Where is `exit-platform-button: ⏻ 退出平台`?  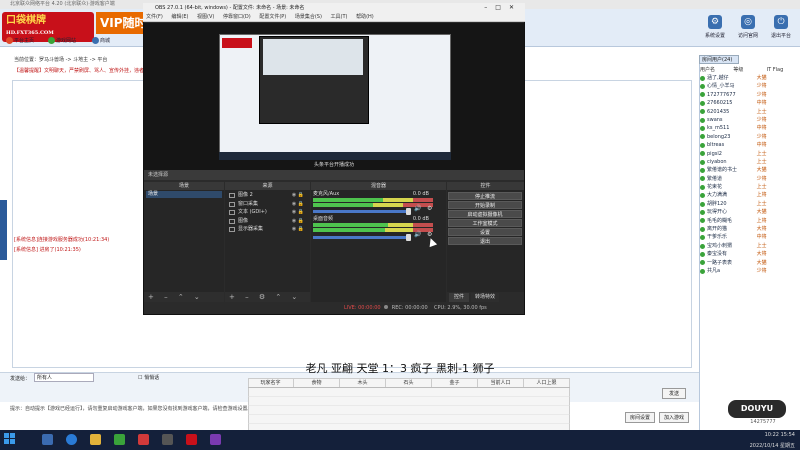 exit-platform-button: ⏻ 退出平台 is located at coordinates (781, 28).